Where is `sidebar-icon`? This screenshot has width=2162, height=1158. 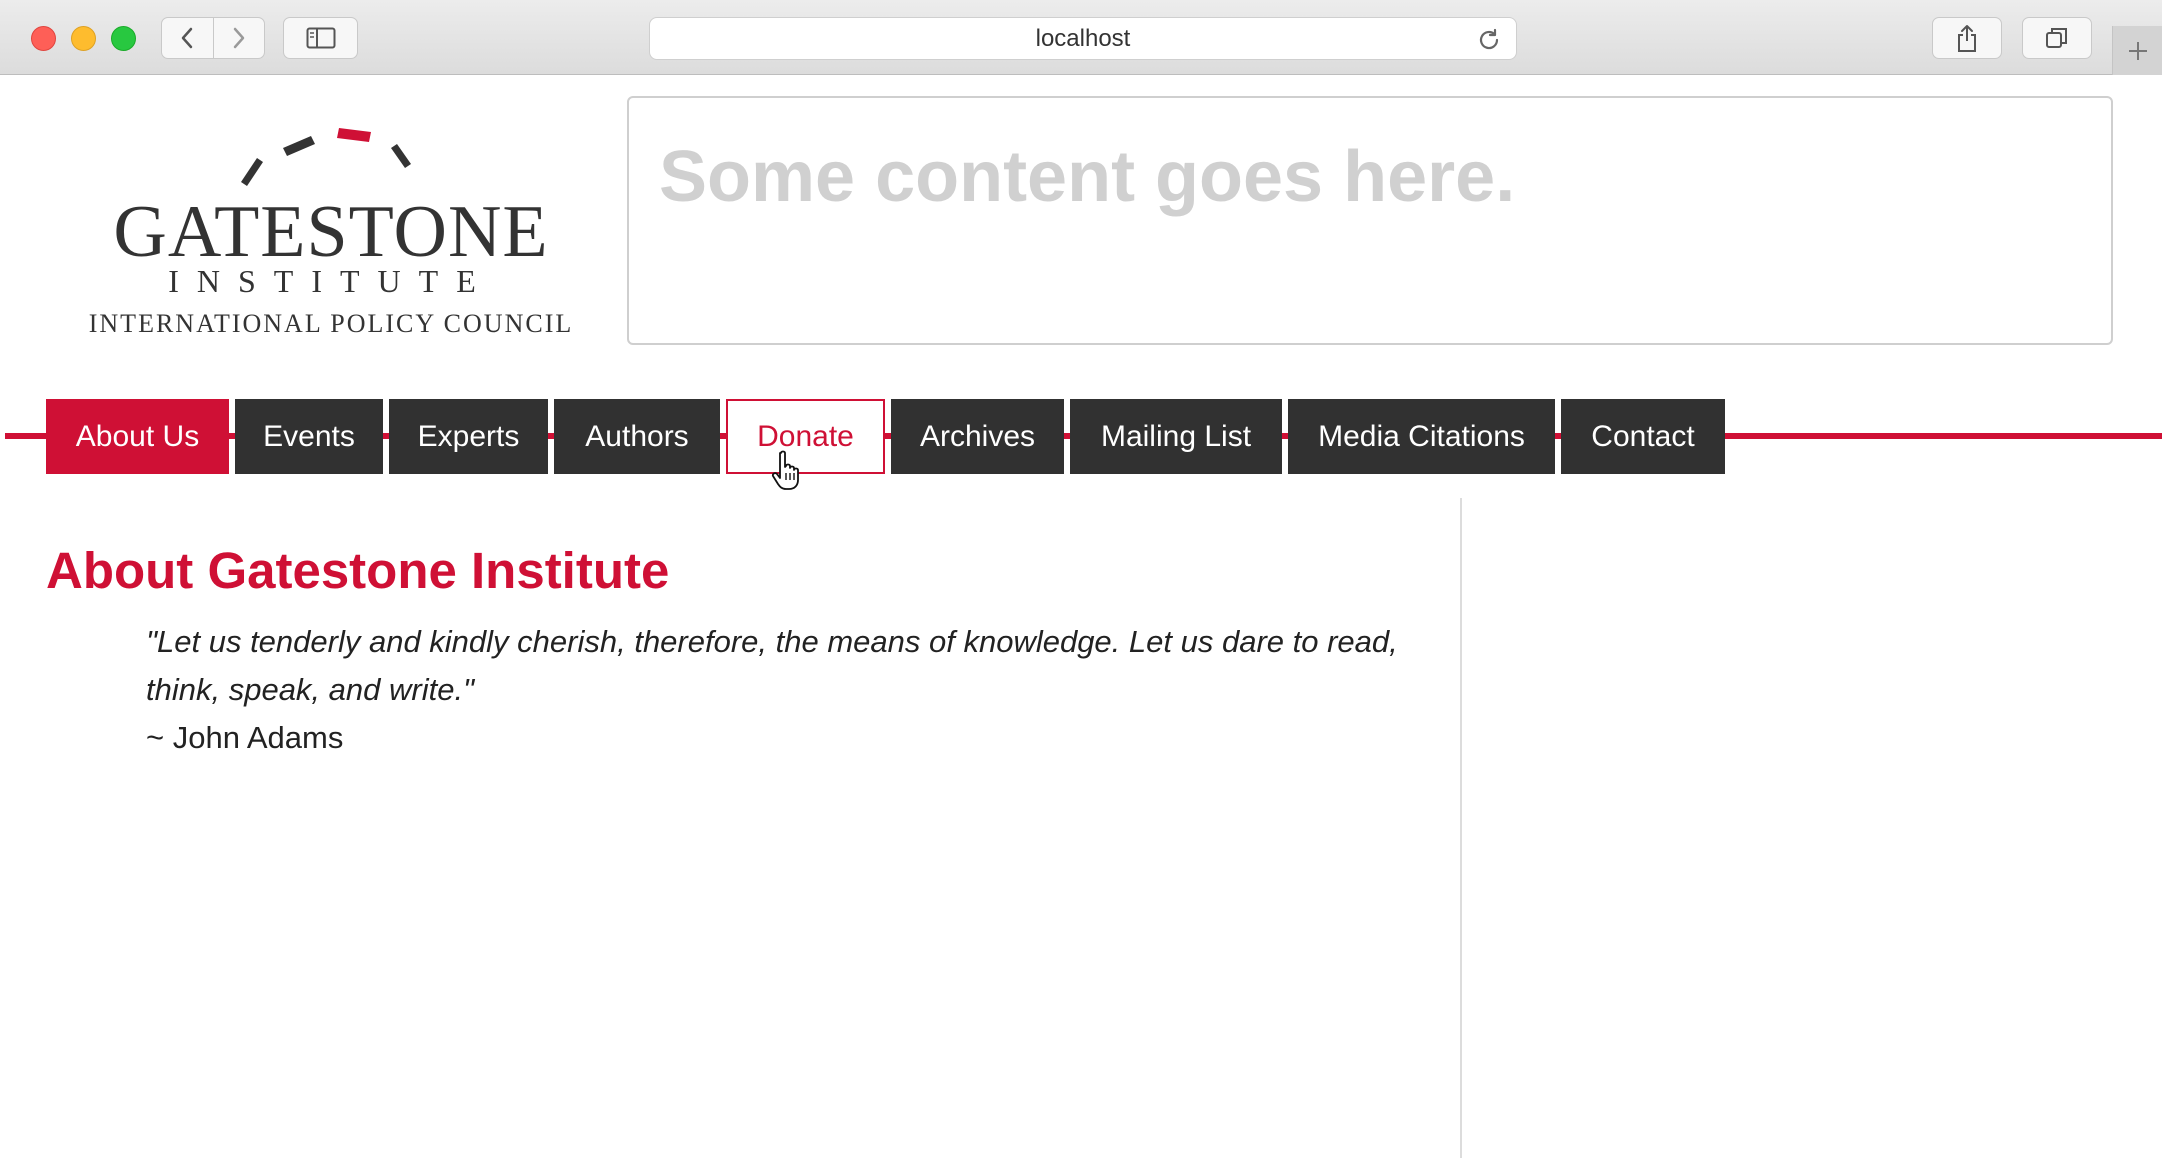
sidebar-icon is located at coordinates (320, 38).